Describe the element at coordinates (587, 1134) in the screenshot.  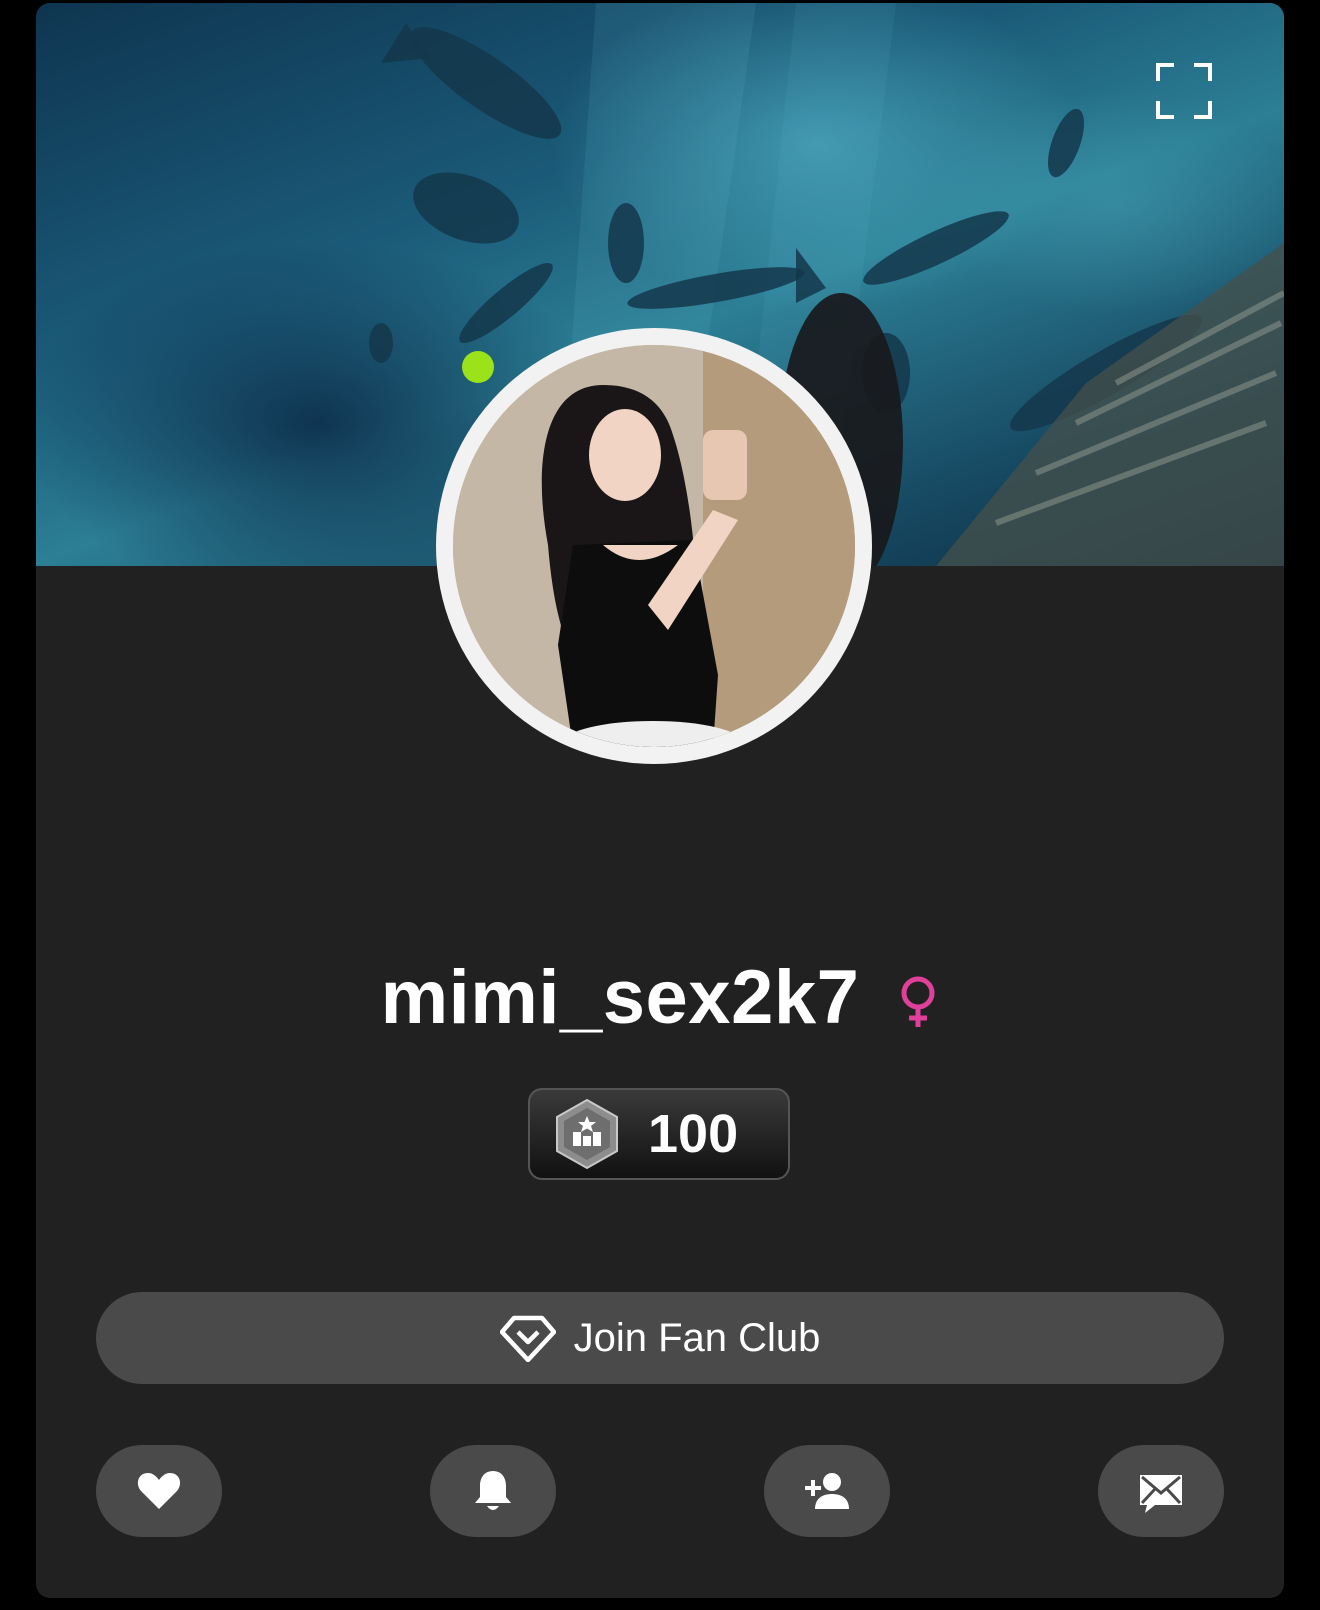
I see `level-badge-icon` at that location.